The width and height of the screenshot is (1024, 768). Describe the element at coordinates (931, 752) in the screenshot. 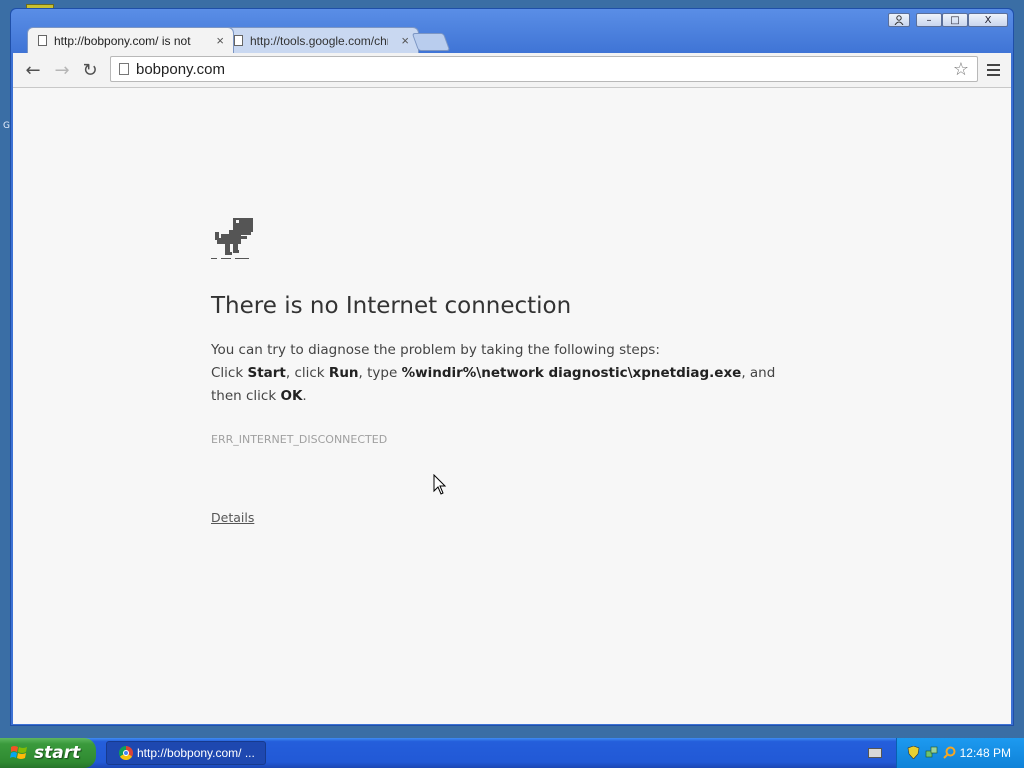

I see `network-icon` at that location.